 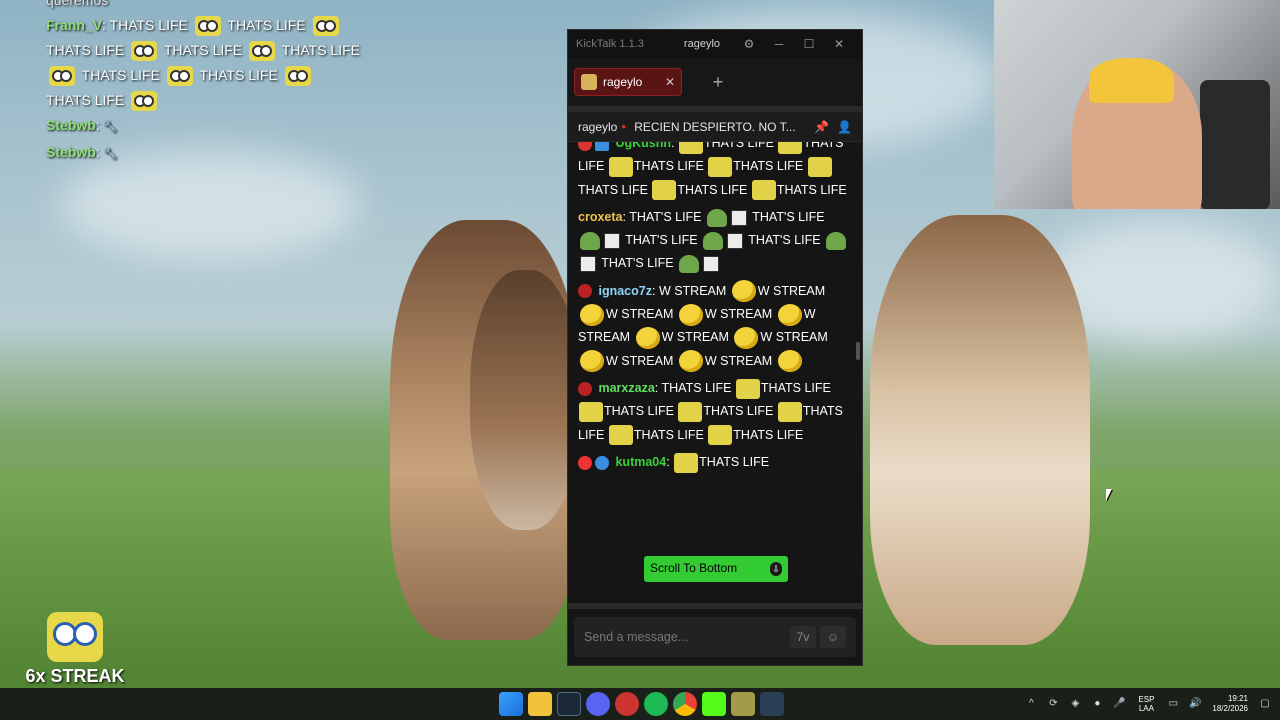 What do you see at coordinates (779, 44) in the screenshot?
I see `minimize-icon: ─` at bounding box center [779, 44].